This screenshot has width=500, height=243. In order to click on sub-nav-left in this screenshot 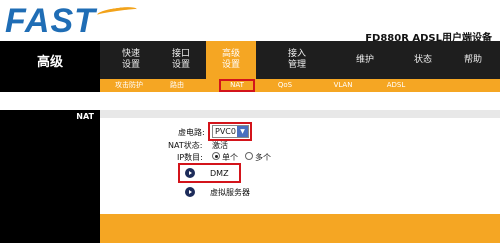, I will do `click(50, 85)`.